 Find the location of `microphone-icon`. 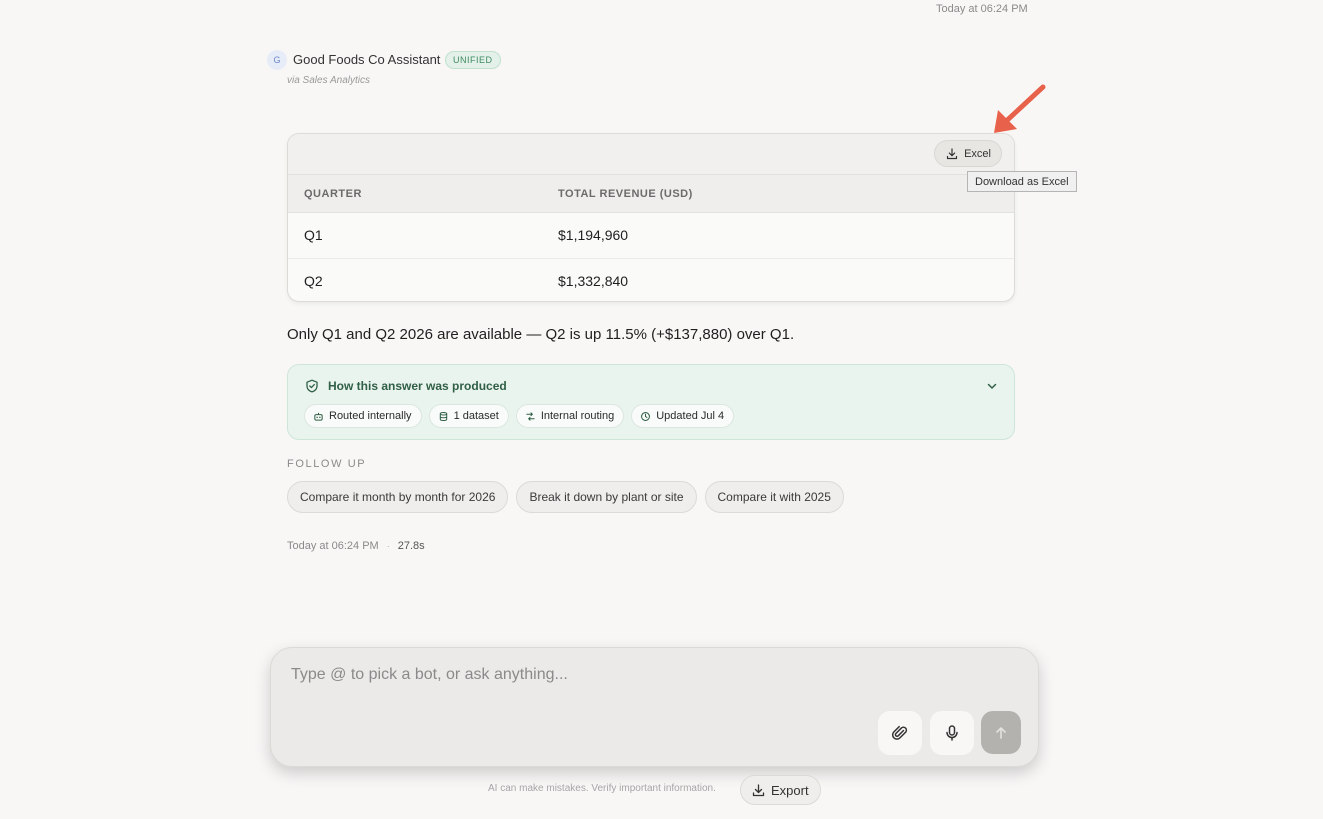

microphone-icon is located at coordinates (952, 733).